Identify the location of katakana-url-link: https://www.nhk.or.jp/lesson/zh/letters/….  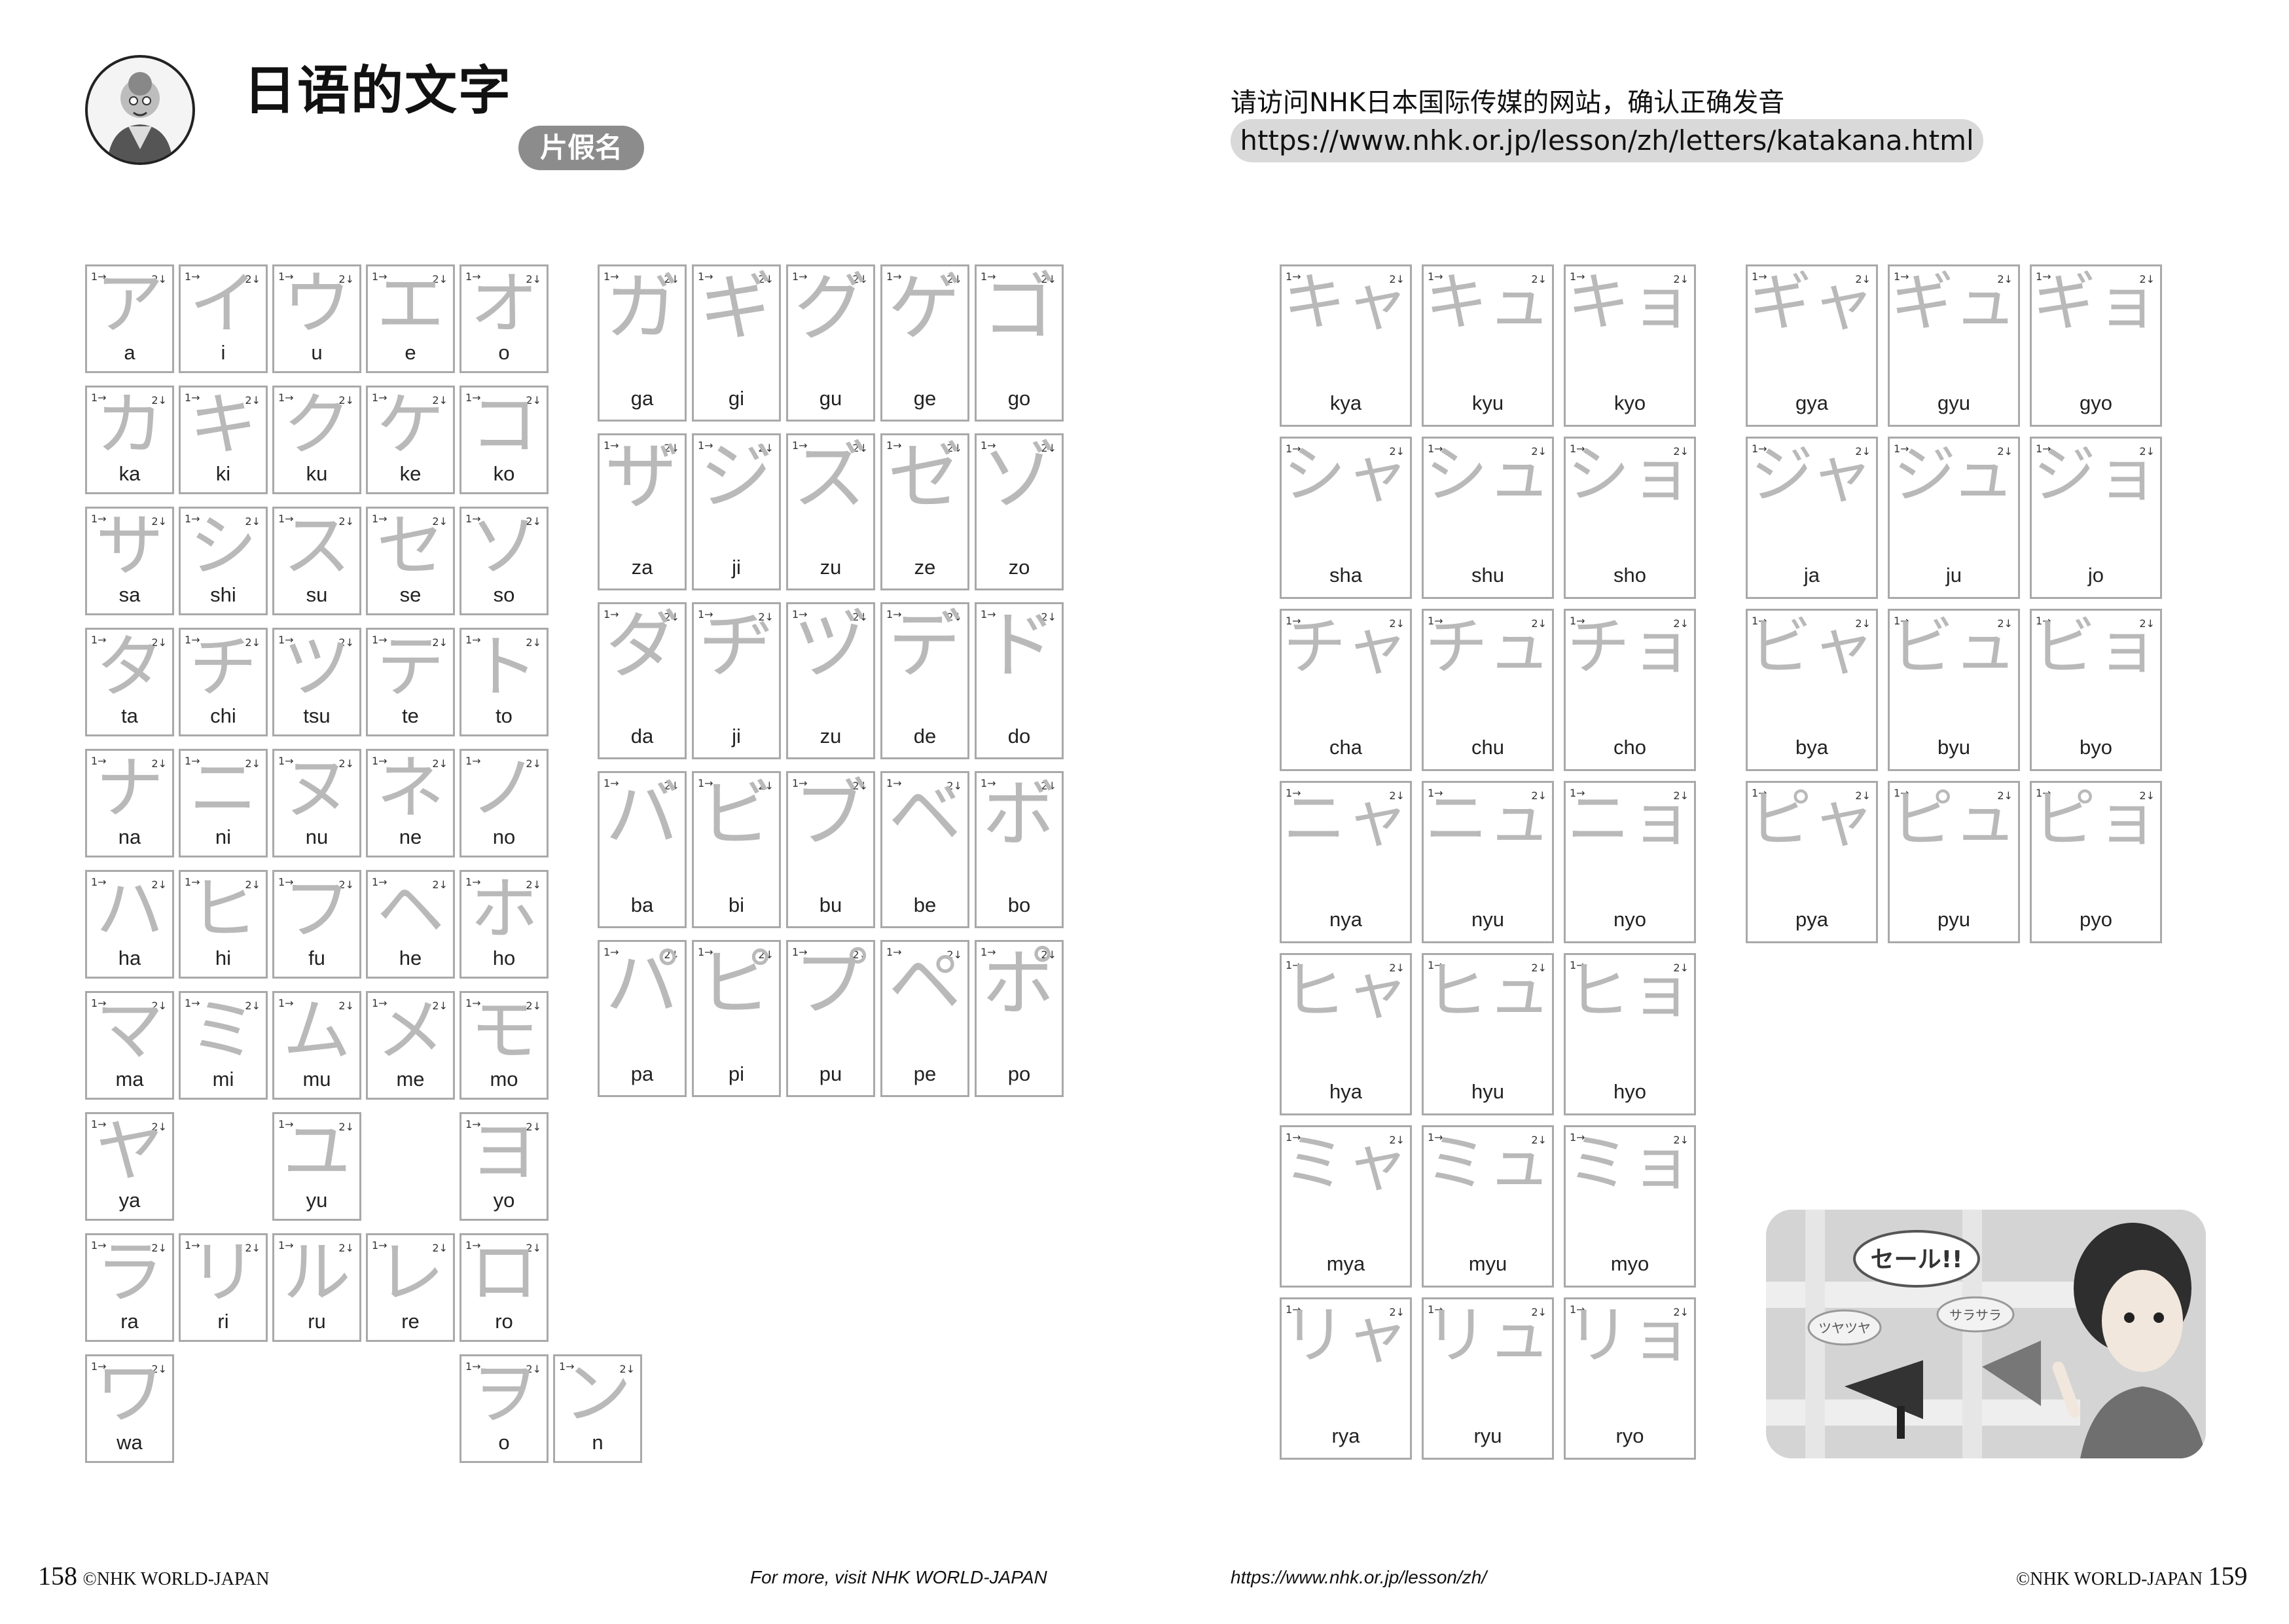
(1607, 140).